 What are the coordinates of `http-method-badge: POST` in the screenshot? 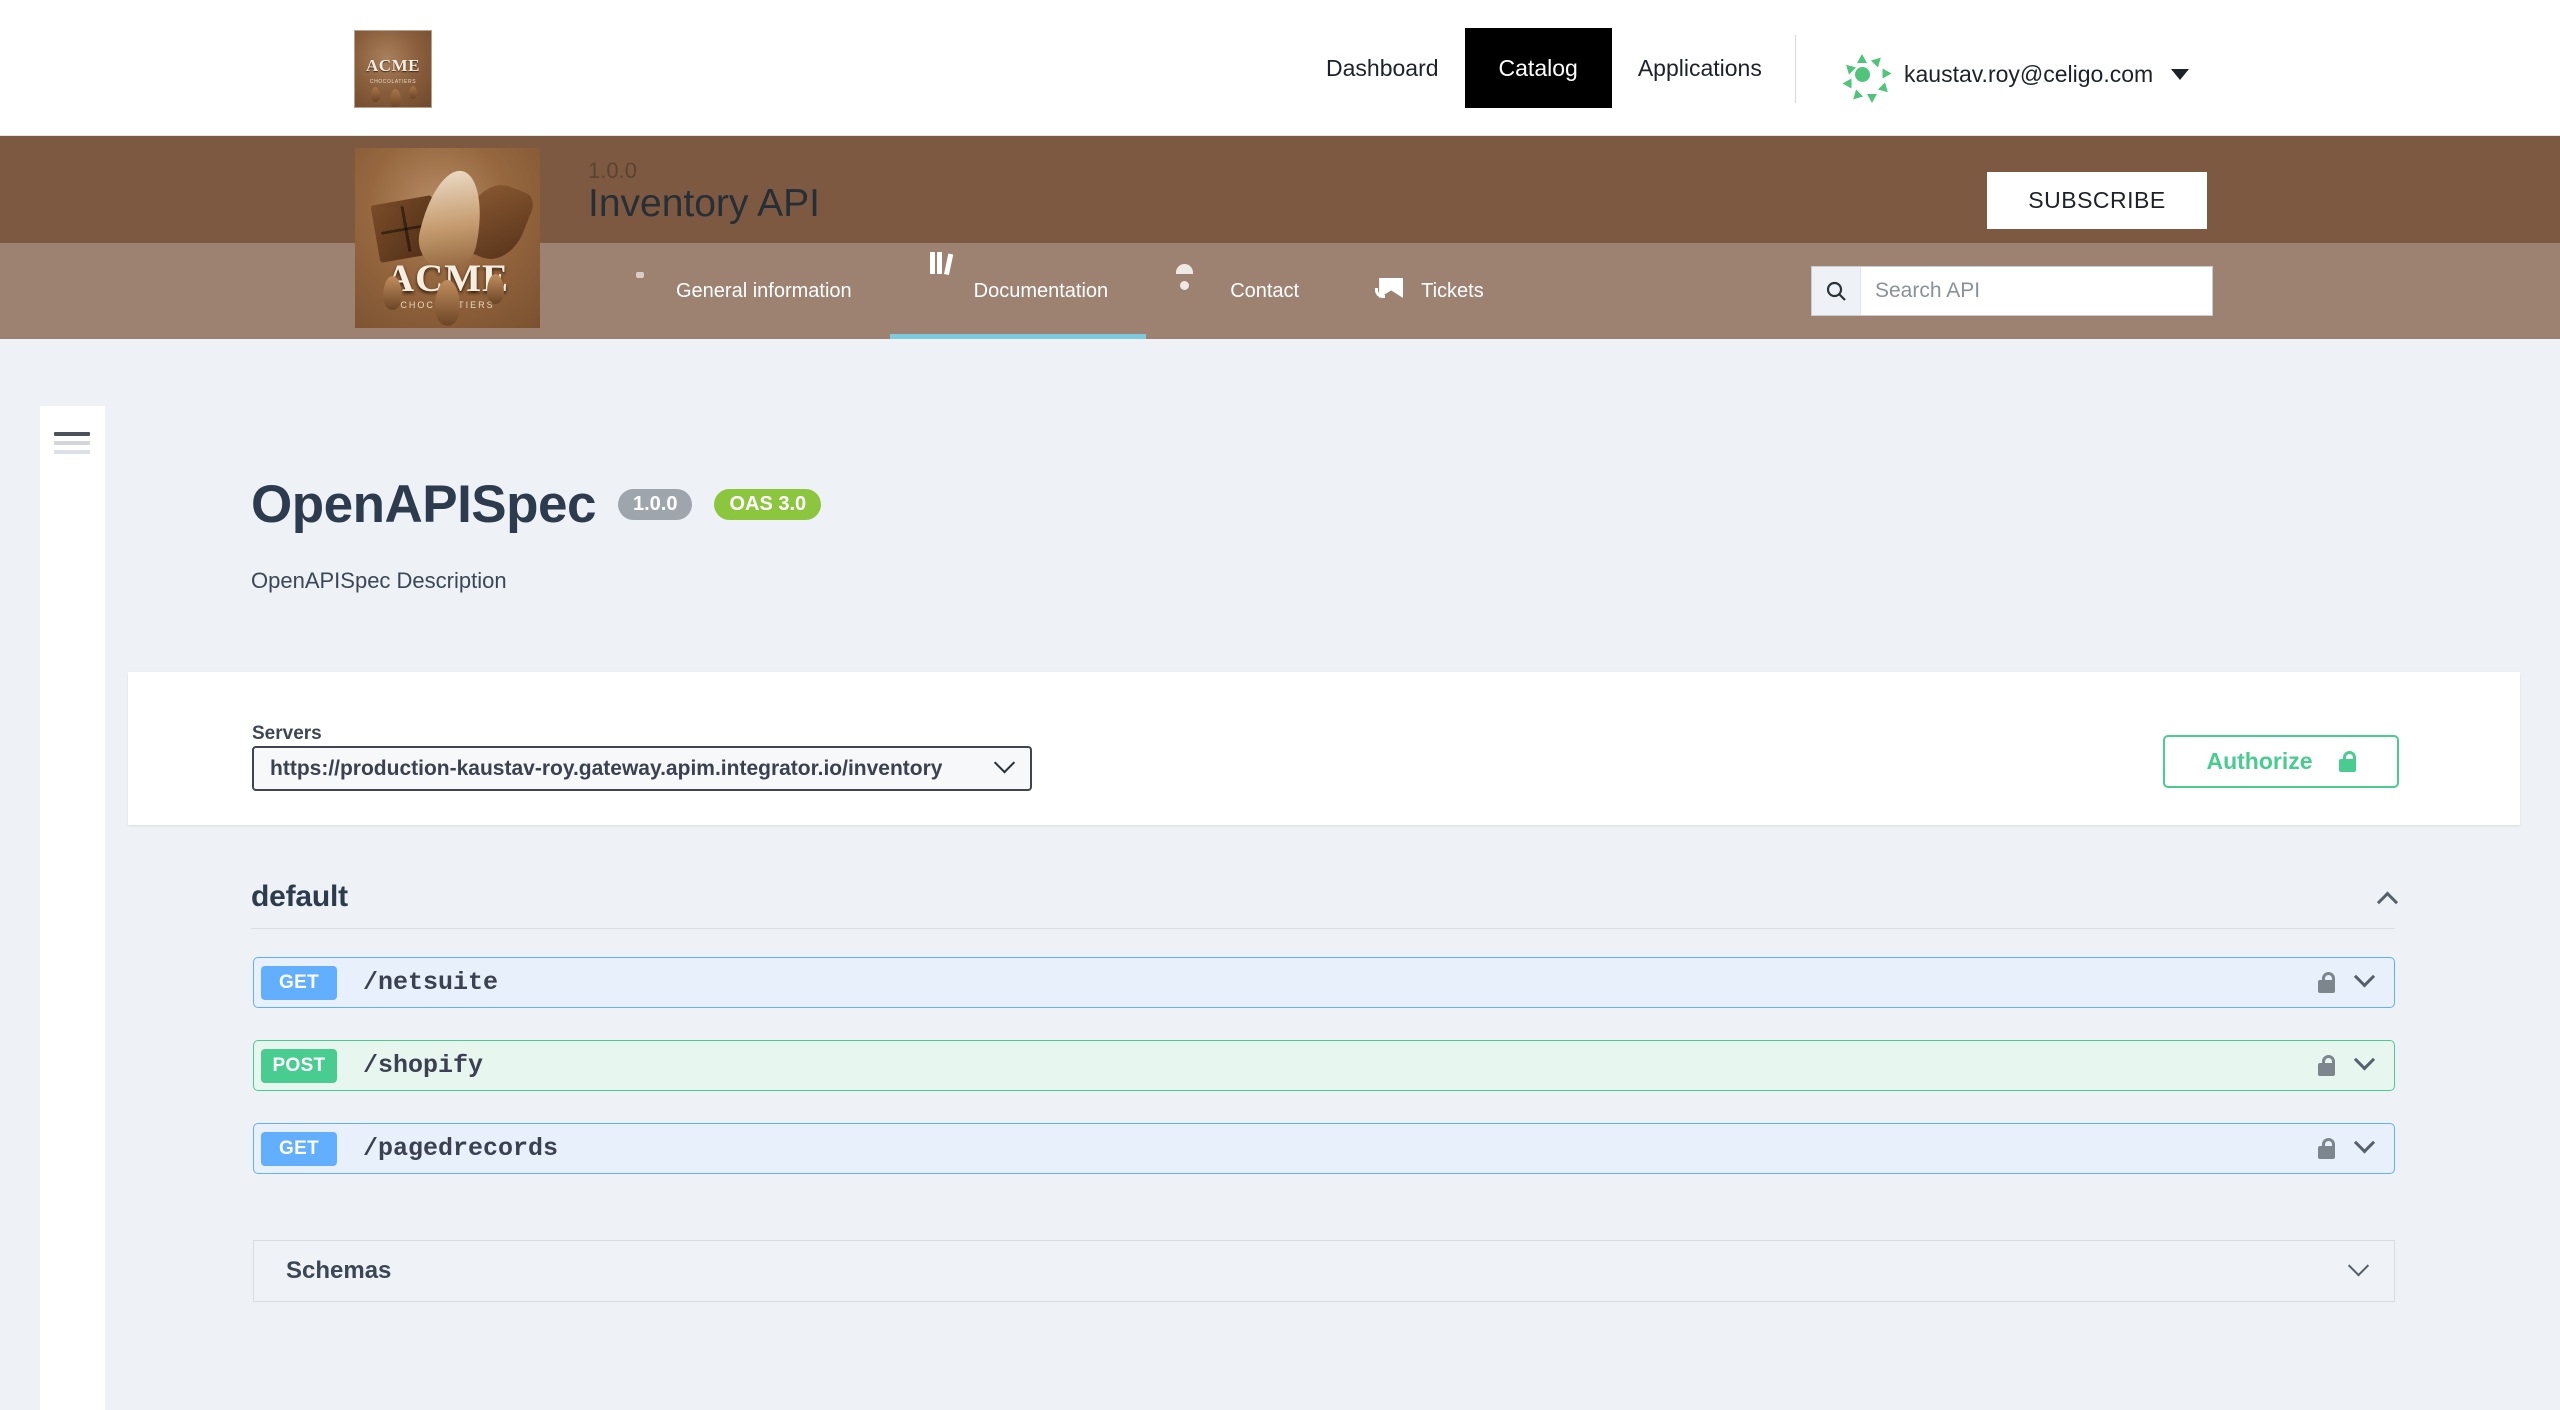 It's located at (299, 1065).